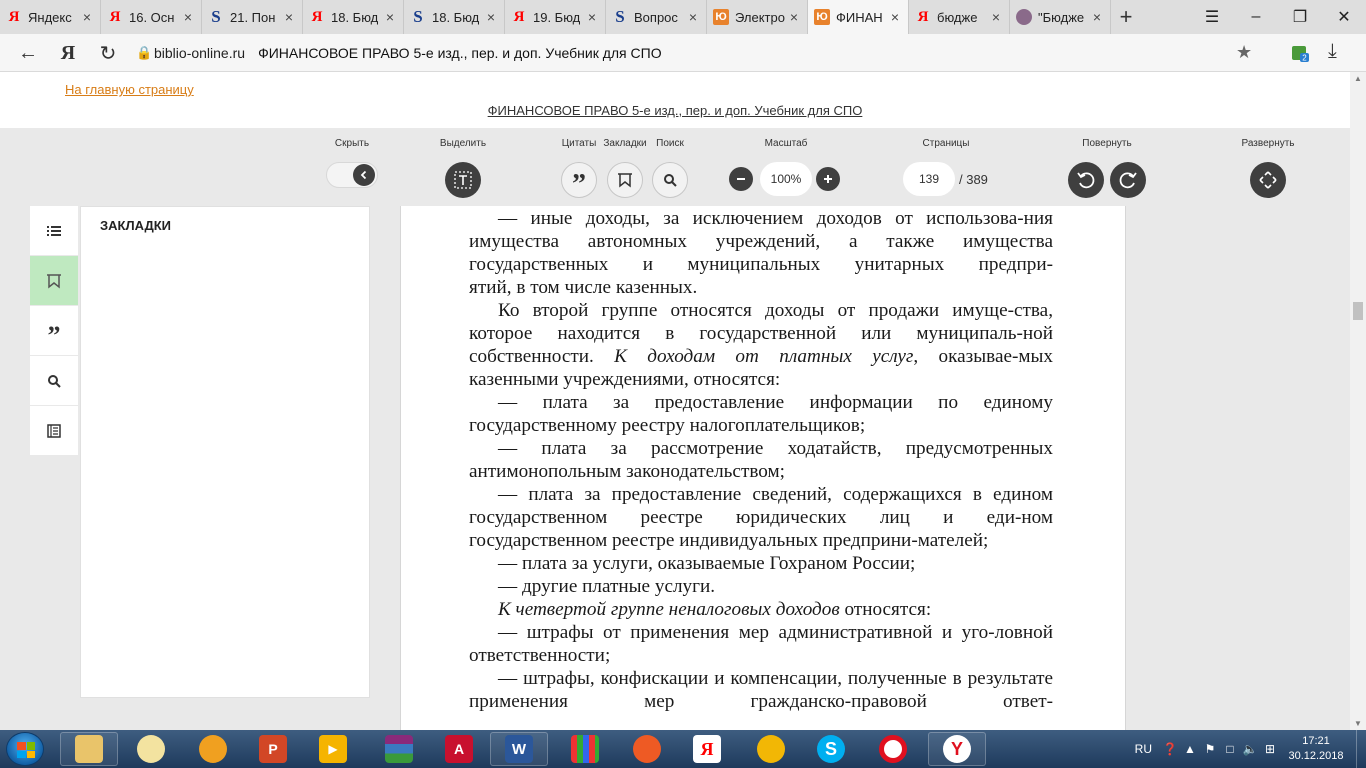  I want to click on quotes-button: ”, so click(579, 180).